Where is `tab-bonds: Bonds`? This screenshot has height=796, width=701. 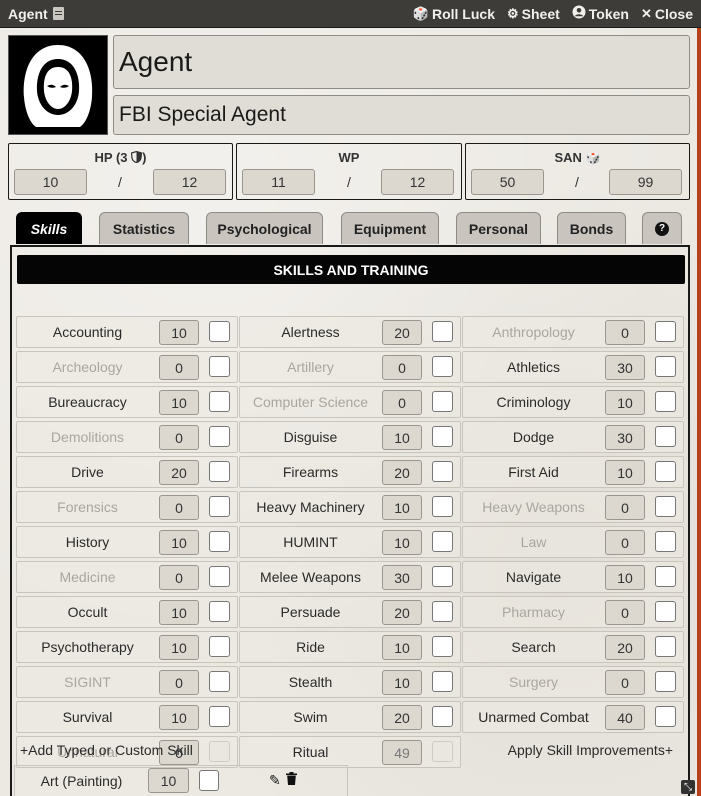
tab-bonds: Bonds is located at coordinates (591, 228).